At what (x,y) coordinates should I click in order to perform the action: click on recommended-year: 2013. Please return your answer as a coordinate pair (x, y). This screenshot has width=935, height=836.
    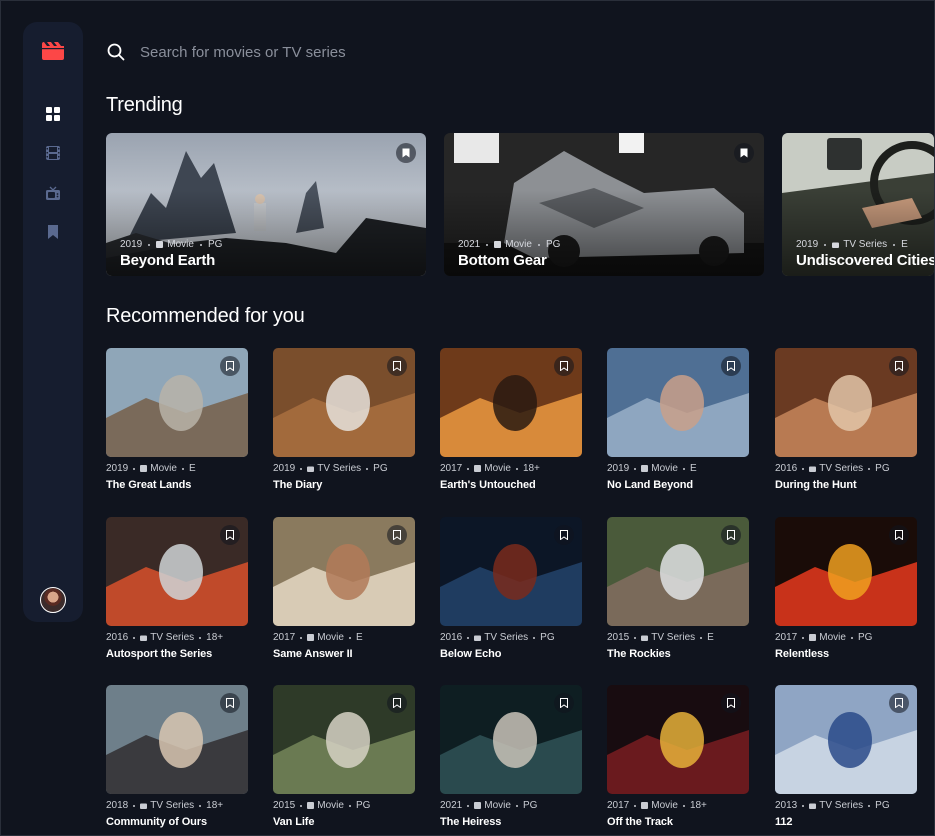
    Looking at the image, I should click on (786, 805).